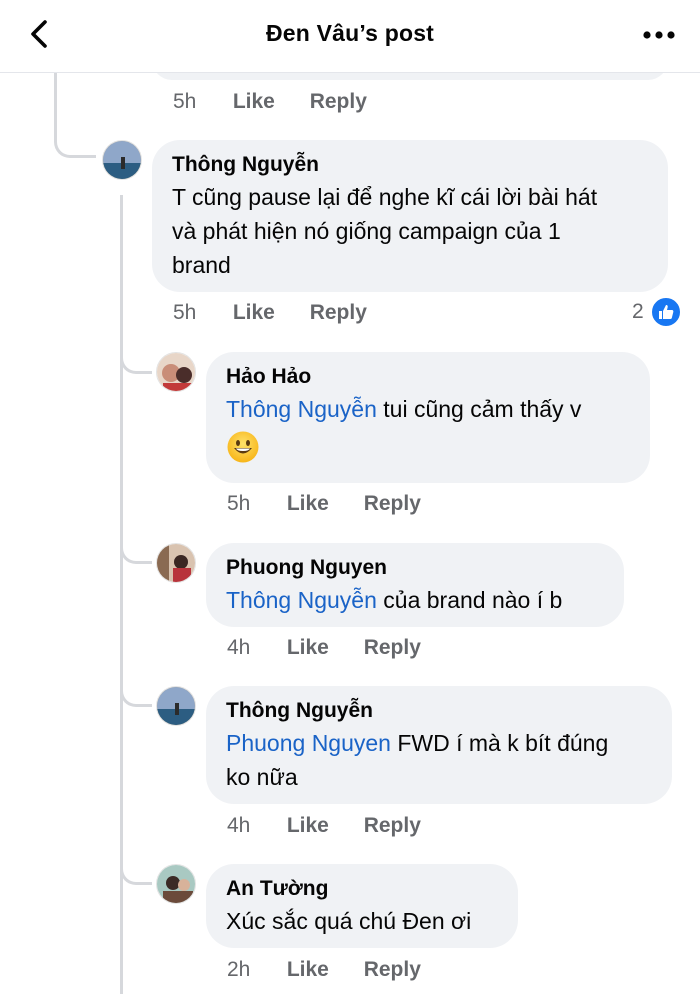  I want to click on reply-actions: 5h Like Reply, so click(324, 504).